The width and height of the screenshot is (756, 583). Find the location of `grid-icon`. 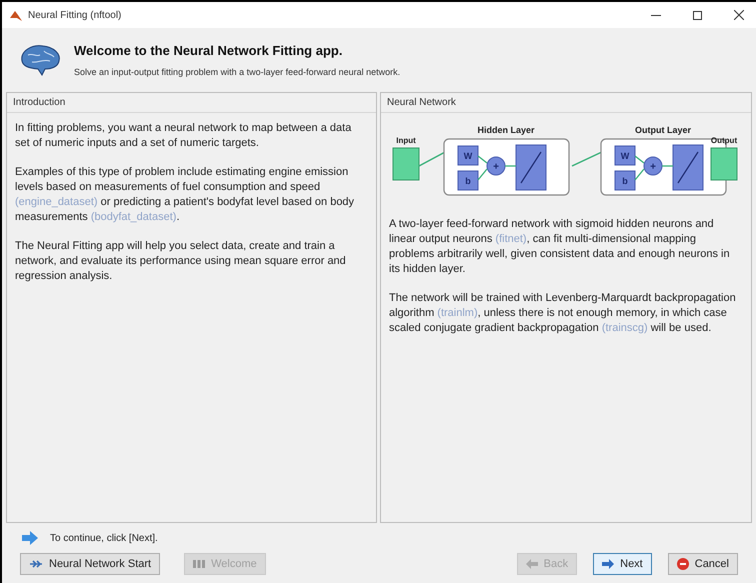

grid-icon is located at coordinates (199, 564).